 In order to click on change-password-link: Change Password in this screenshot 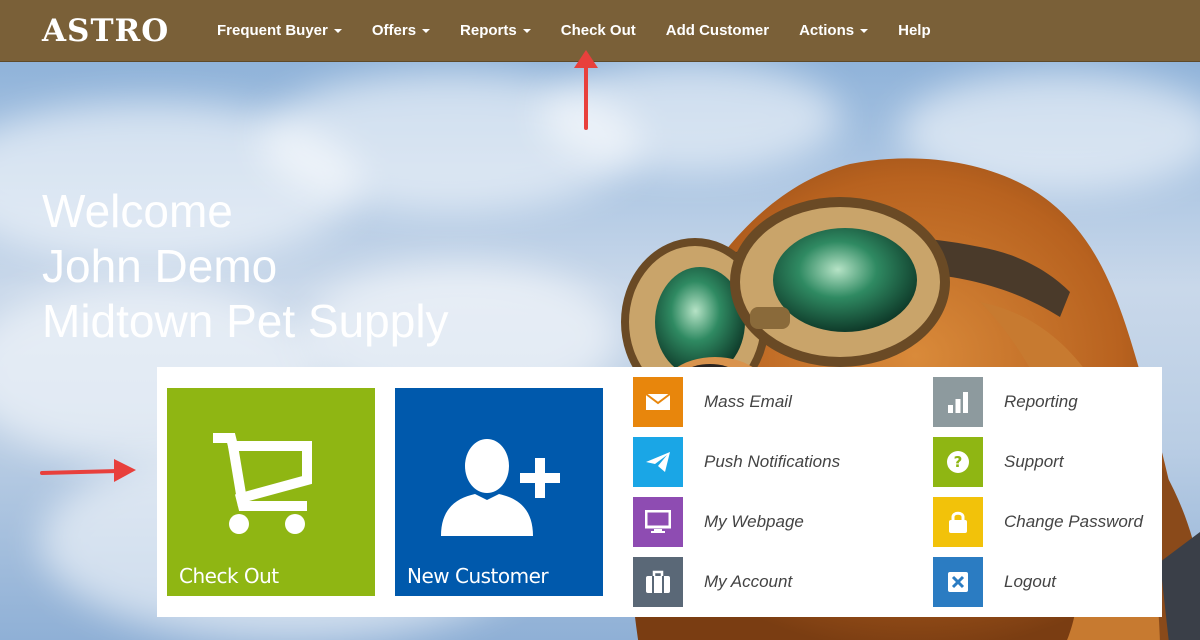, I will do `click(1038, 522)`.